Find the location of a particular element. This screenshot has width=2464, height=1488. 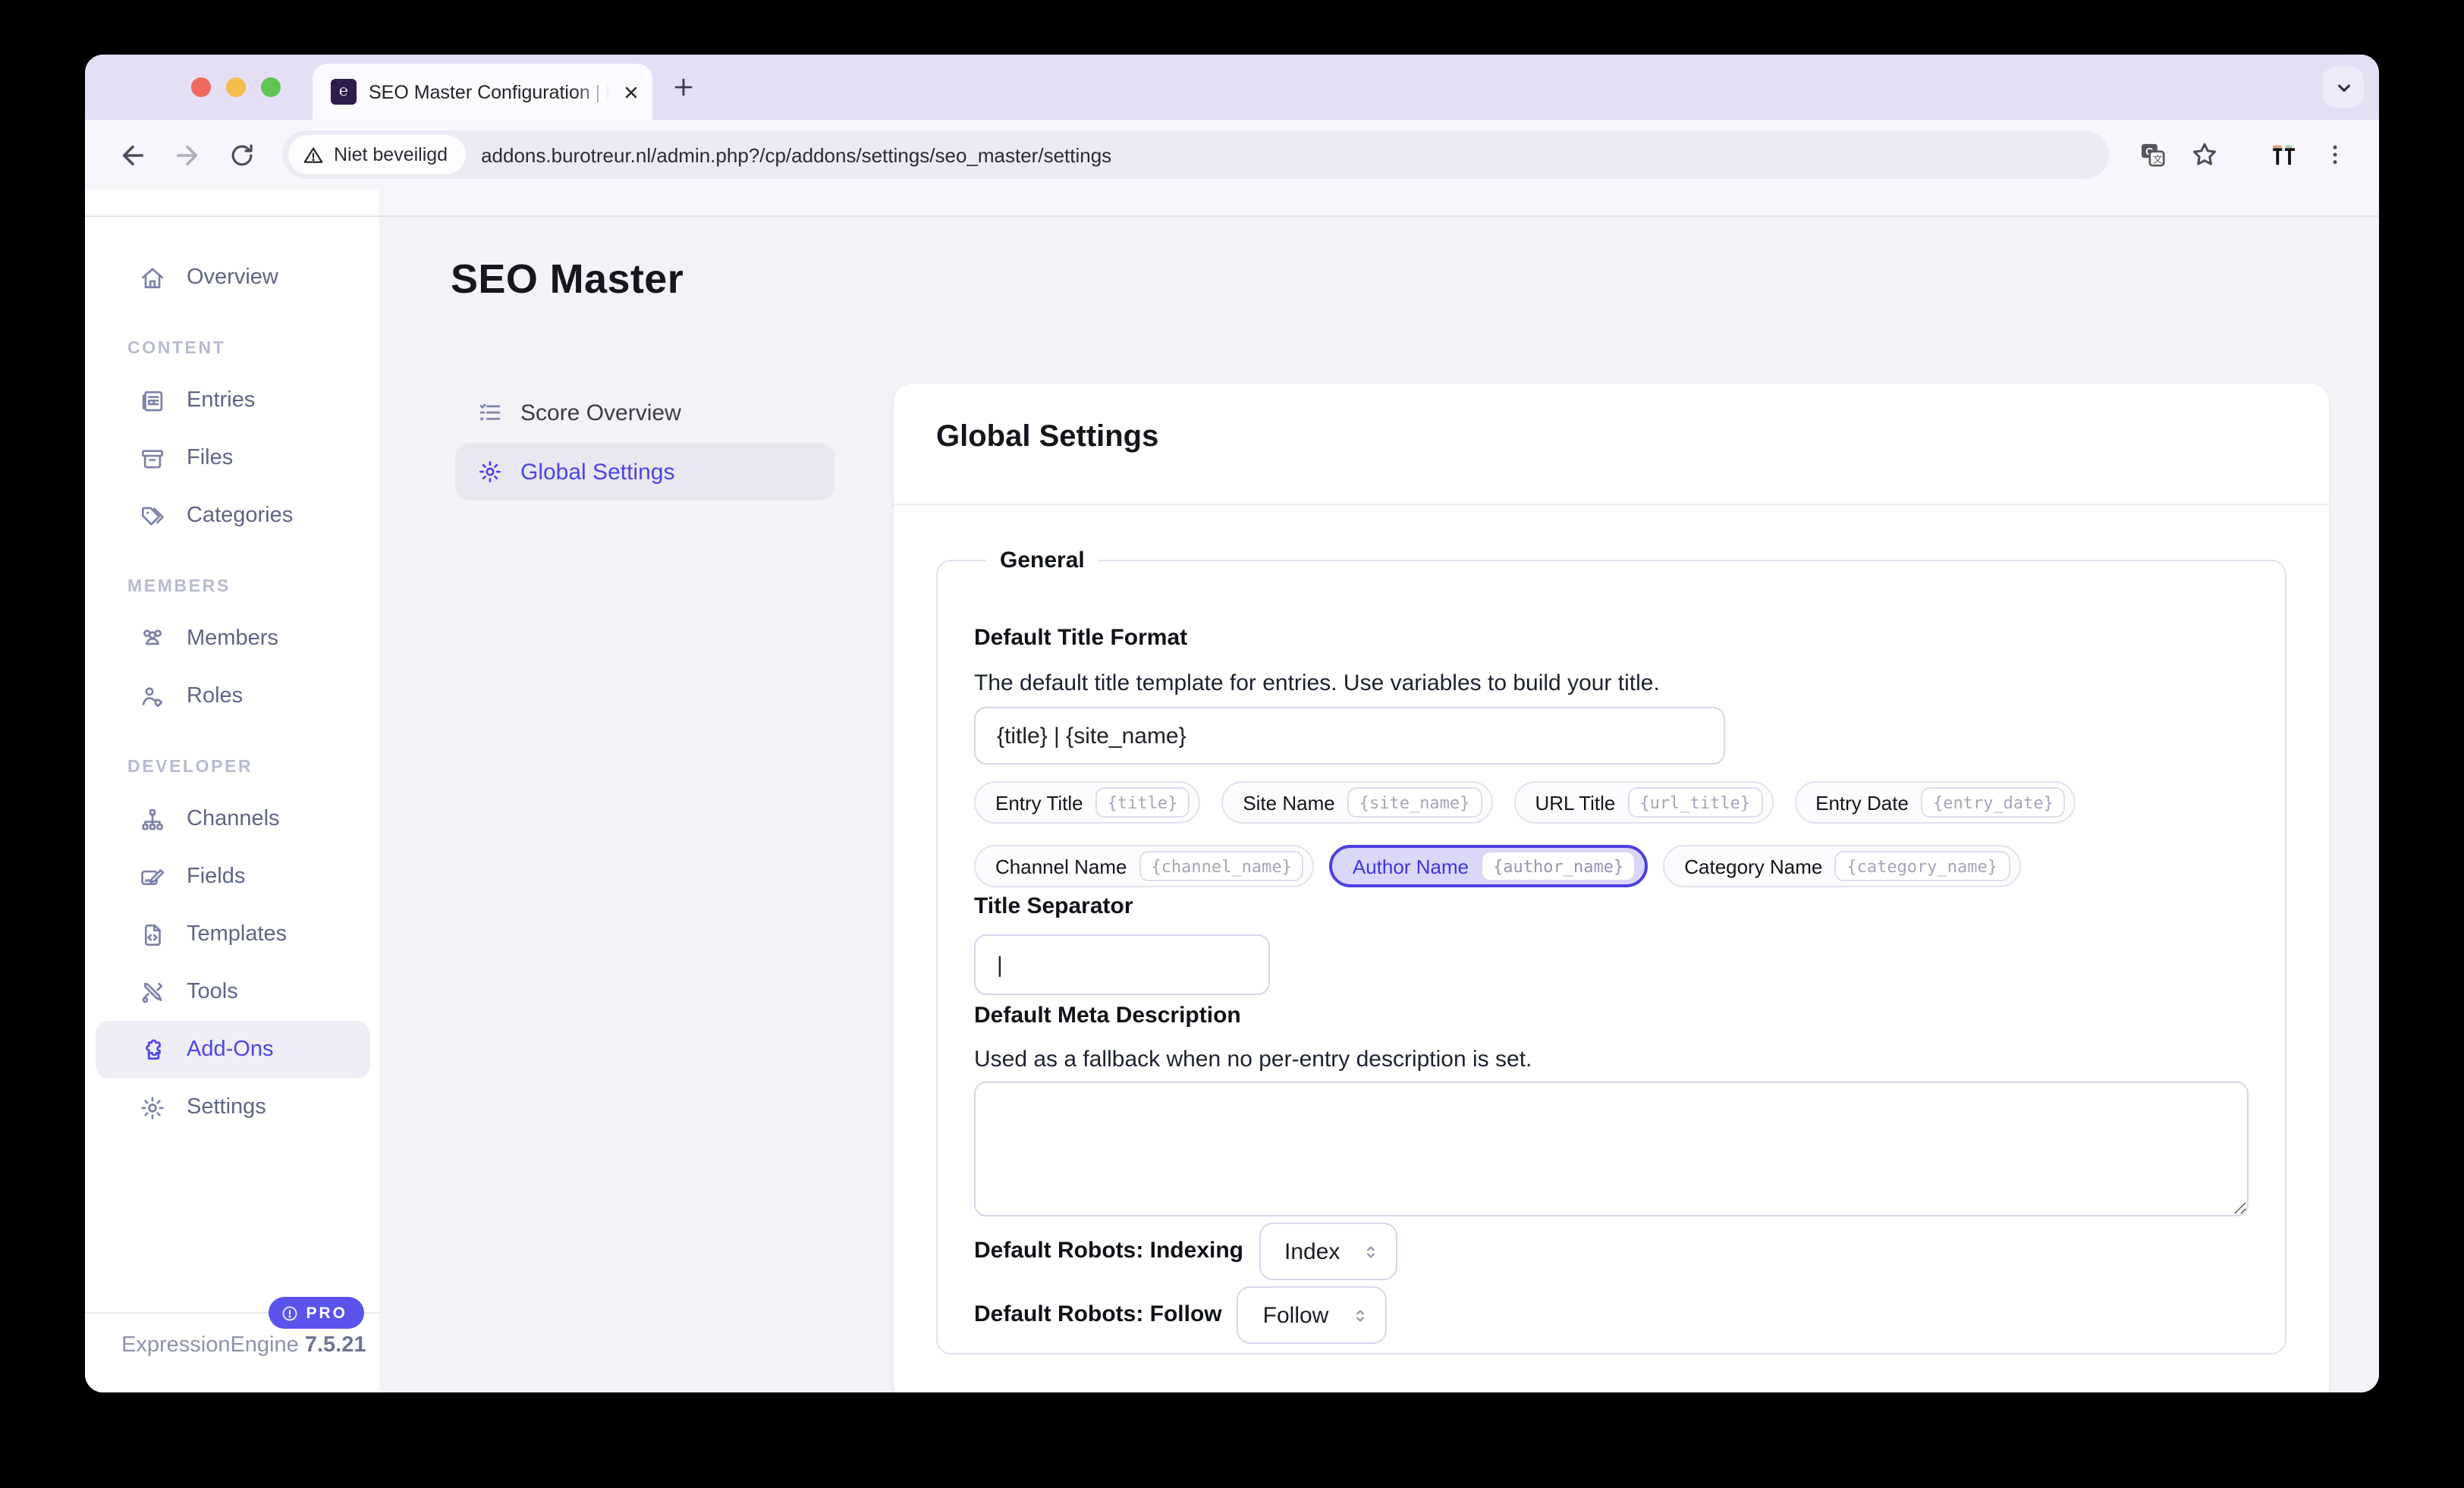

sidebar-item-members: Members is located at coordinates (233, 638).